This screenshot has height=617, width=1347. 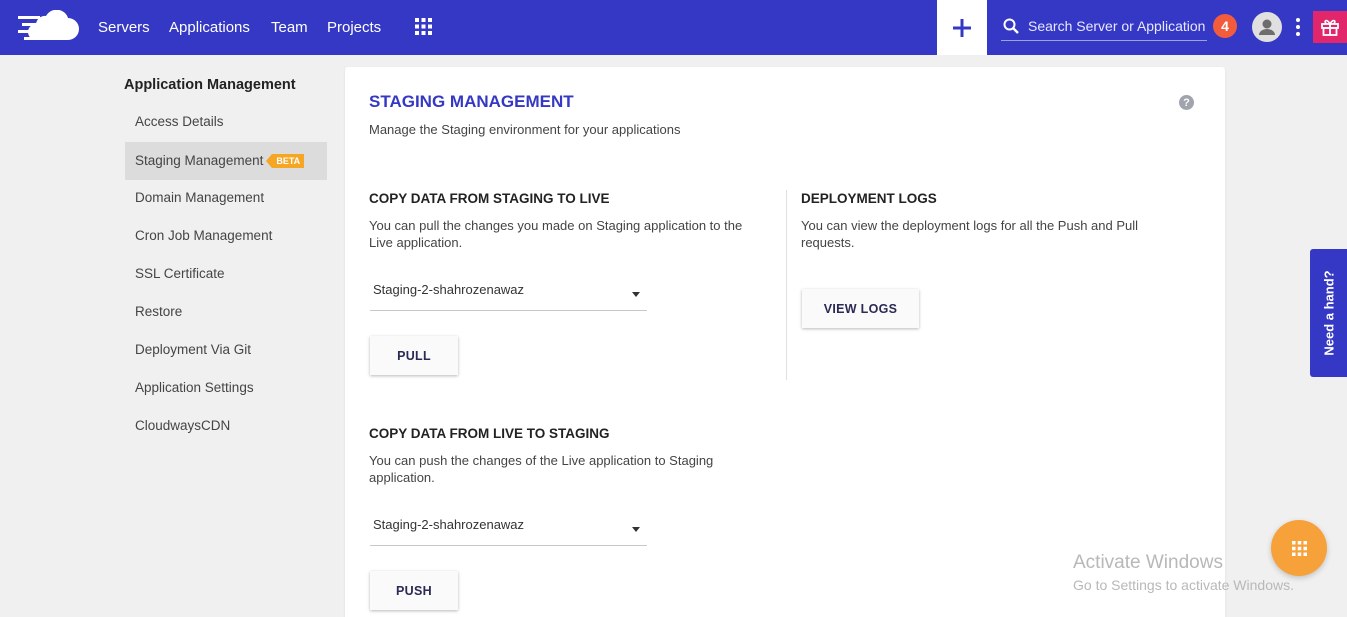 What do you see at coordinates (1117, 26) in the screenshot?
I see `search-input` at bounding box center [1117, 26].